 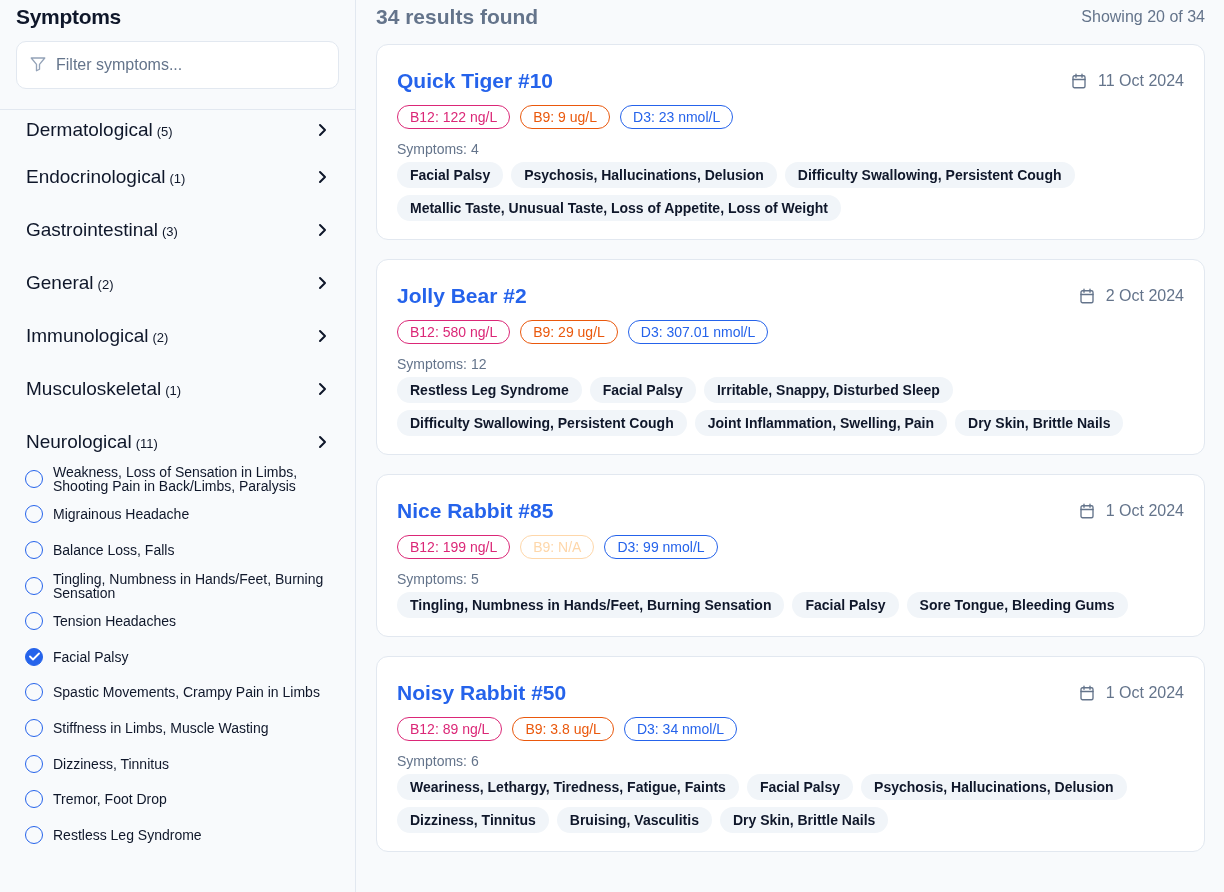 What do you see at coordinates (69, 17) in the screenshot?
I see `sidebar-title: Symptoms` at bounding box center [69, 17].